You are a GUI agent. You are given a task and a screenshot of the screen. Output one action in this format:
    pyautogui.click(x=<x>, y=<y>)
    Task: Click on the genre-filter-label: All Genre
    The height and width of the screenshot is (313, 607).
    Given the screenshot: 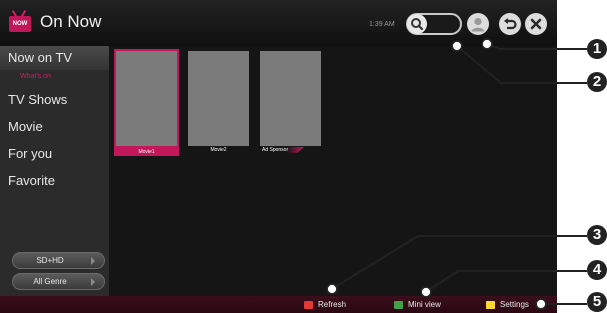 What is the action you would take?
    pyautogui.click(x=50, y=281)
    